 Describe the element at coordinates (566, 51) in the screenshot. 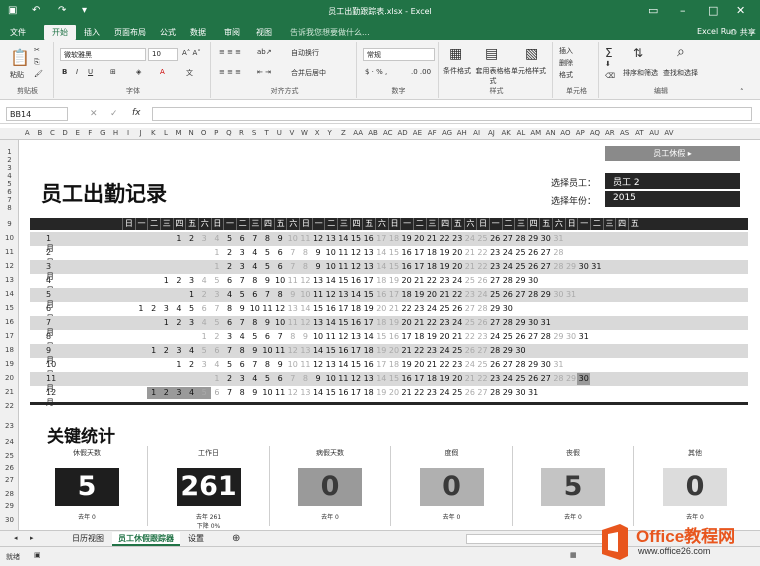

I see `insert-cells-button: 插入` at that location.